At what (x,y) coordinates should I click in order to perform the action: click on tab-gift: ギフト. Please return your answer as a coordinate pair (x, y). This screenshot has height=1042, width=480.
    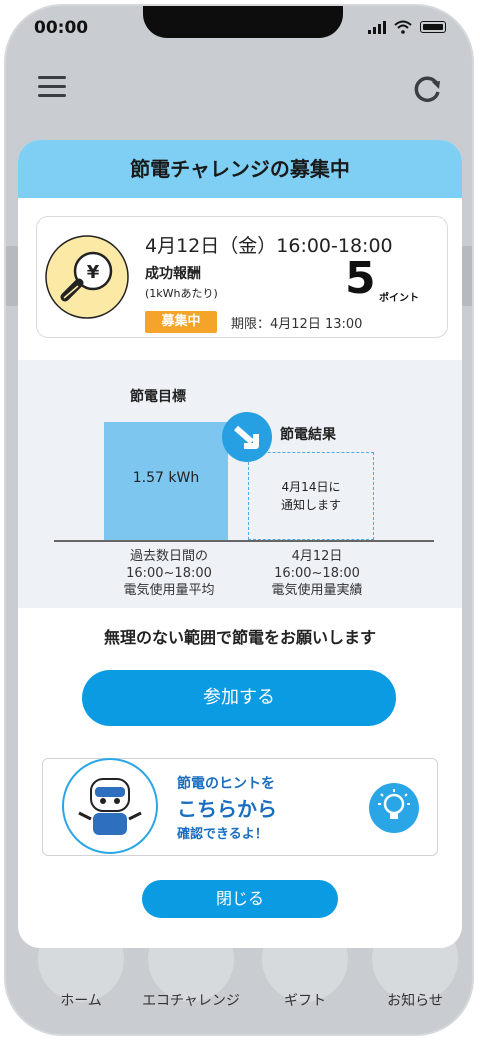
    Looking at the image, I should click on (305, 969).